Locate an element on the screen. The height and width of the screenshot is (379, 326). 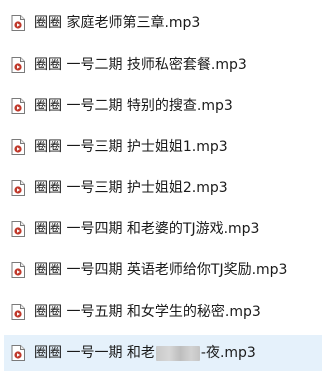
file-row: 圈圈 一号四期 英语老师给你TJ奖励.mp3 is located at coordinates (163, 270).